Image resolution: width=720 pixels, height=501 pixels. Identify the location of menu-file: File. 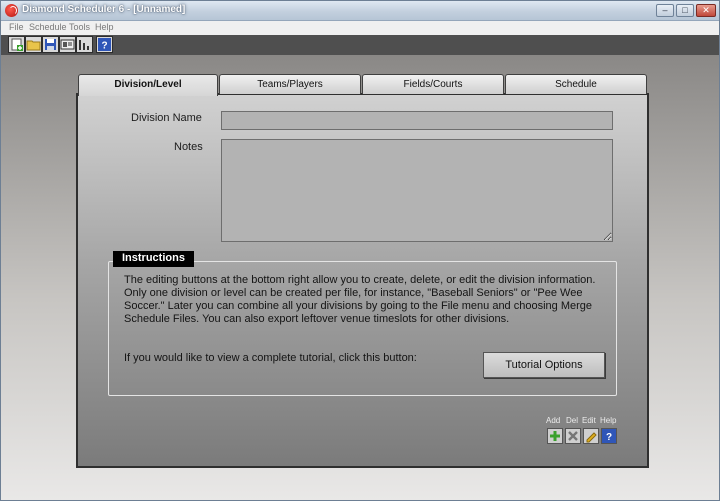
(16, 27).